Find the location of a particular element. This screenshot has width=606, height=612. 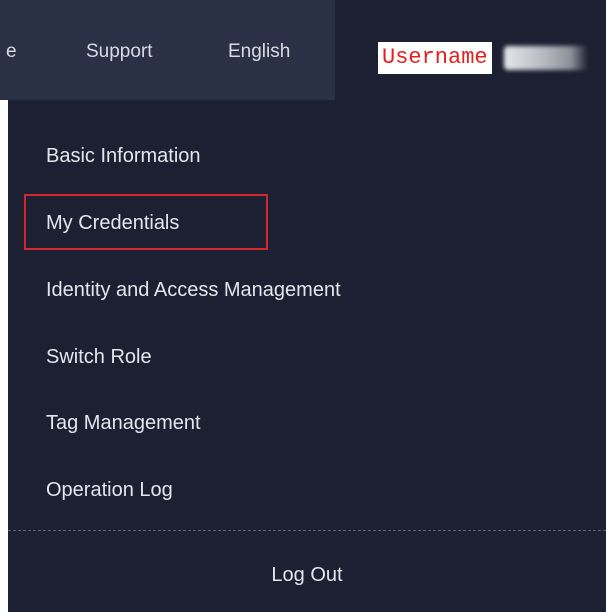

nav-item-support: Support is located at coordinates (119, 52).